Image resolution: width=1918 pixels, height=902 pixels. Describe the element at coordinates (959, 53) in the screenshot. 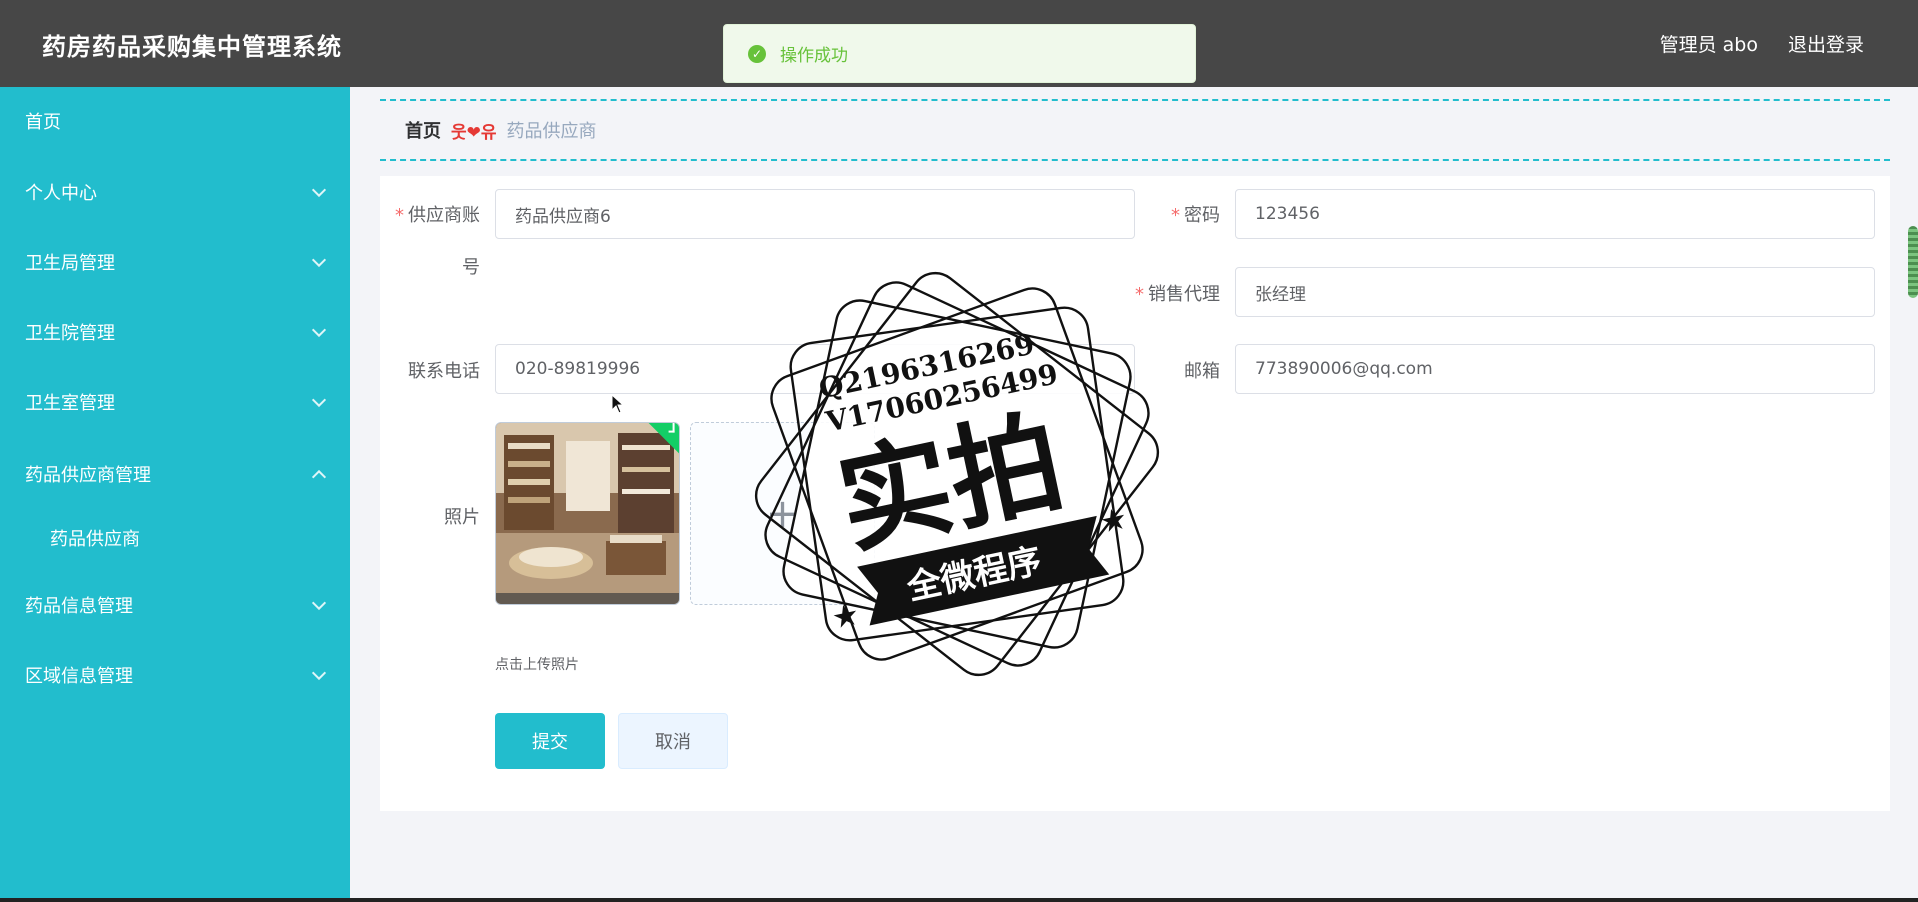

I see `success-toast: ✓ 操作成功` at that location.